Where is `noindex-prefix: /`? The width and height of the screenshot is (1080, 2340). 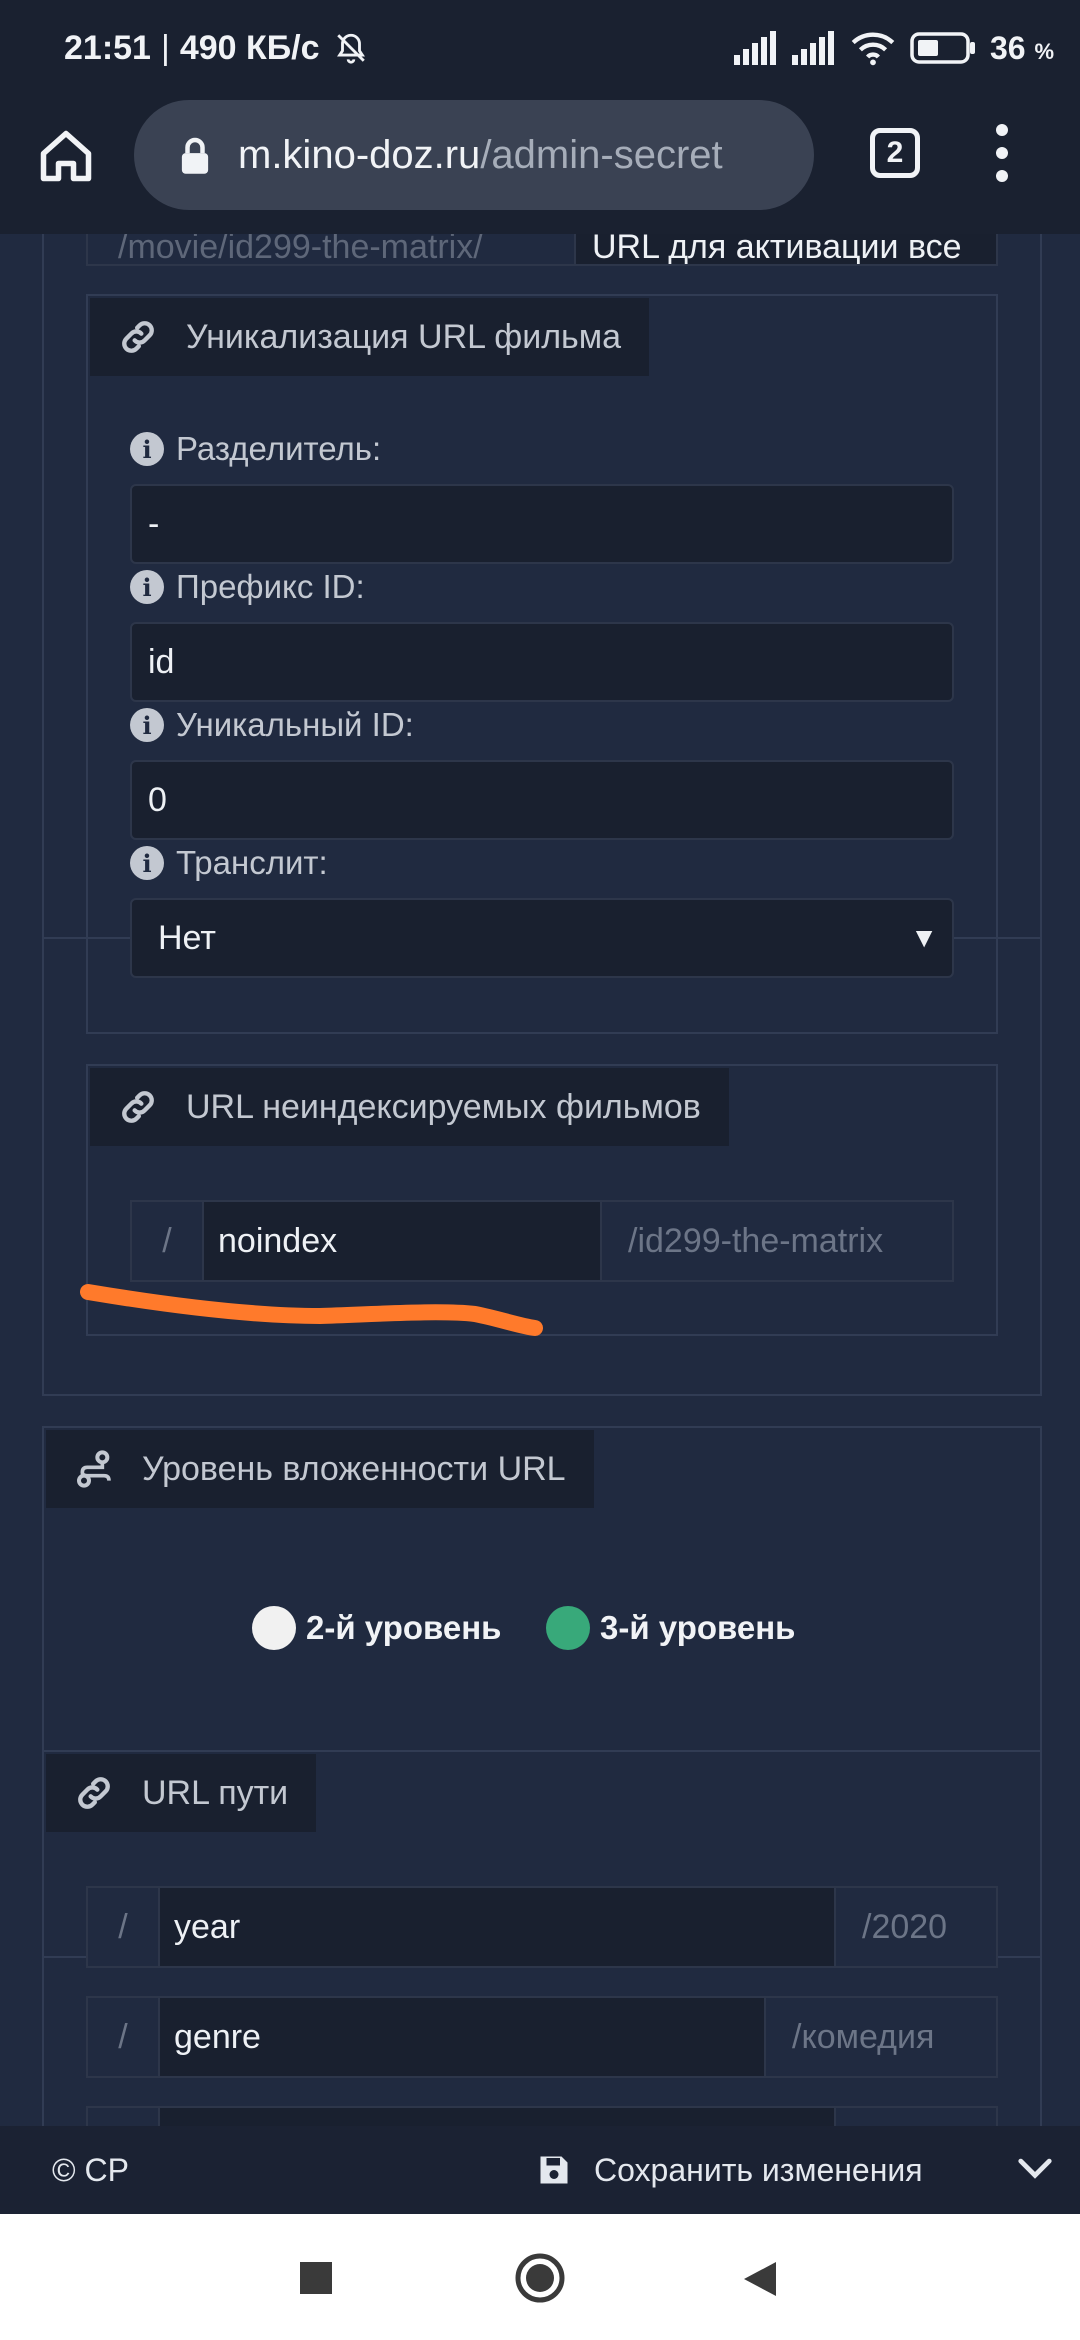
noindex-prefix: / is located at coordinates (167, 1241).